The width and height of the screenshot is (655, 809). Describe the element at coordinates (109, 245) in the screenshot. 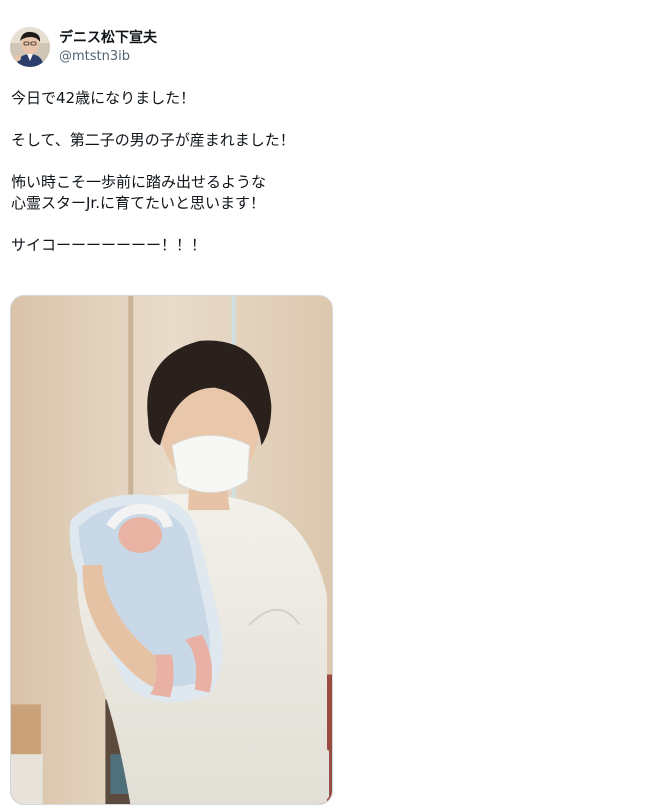

I see `tweet-line-exclaim: サイコーーーーーーー！！！` at that location.